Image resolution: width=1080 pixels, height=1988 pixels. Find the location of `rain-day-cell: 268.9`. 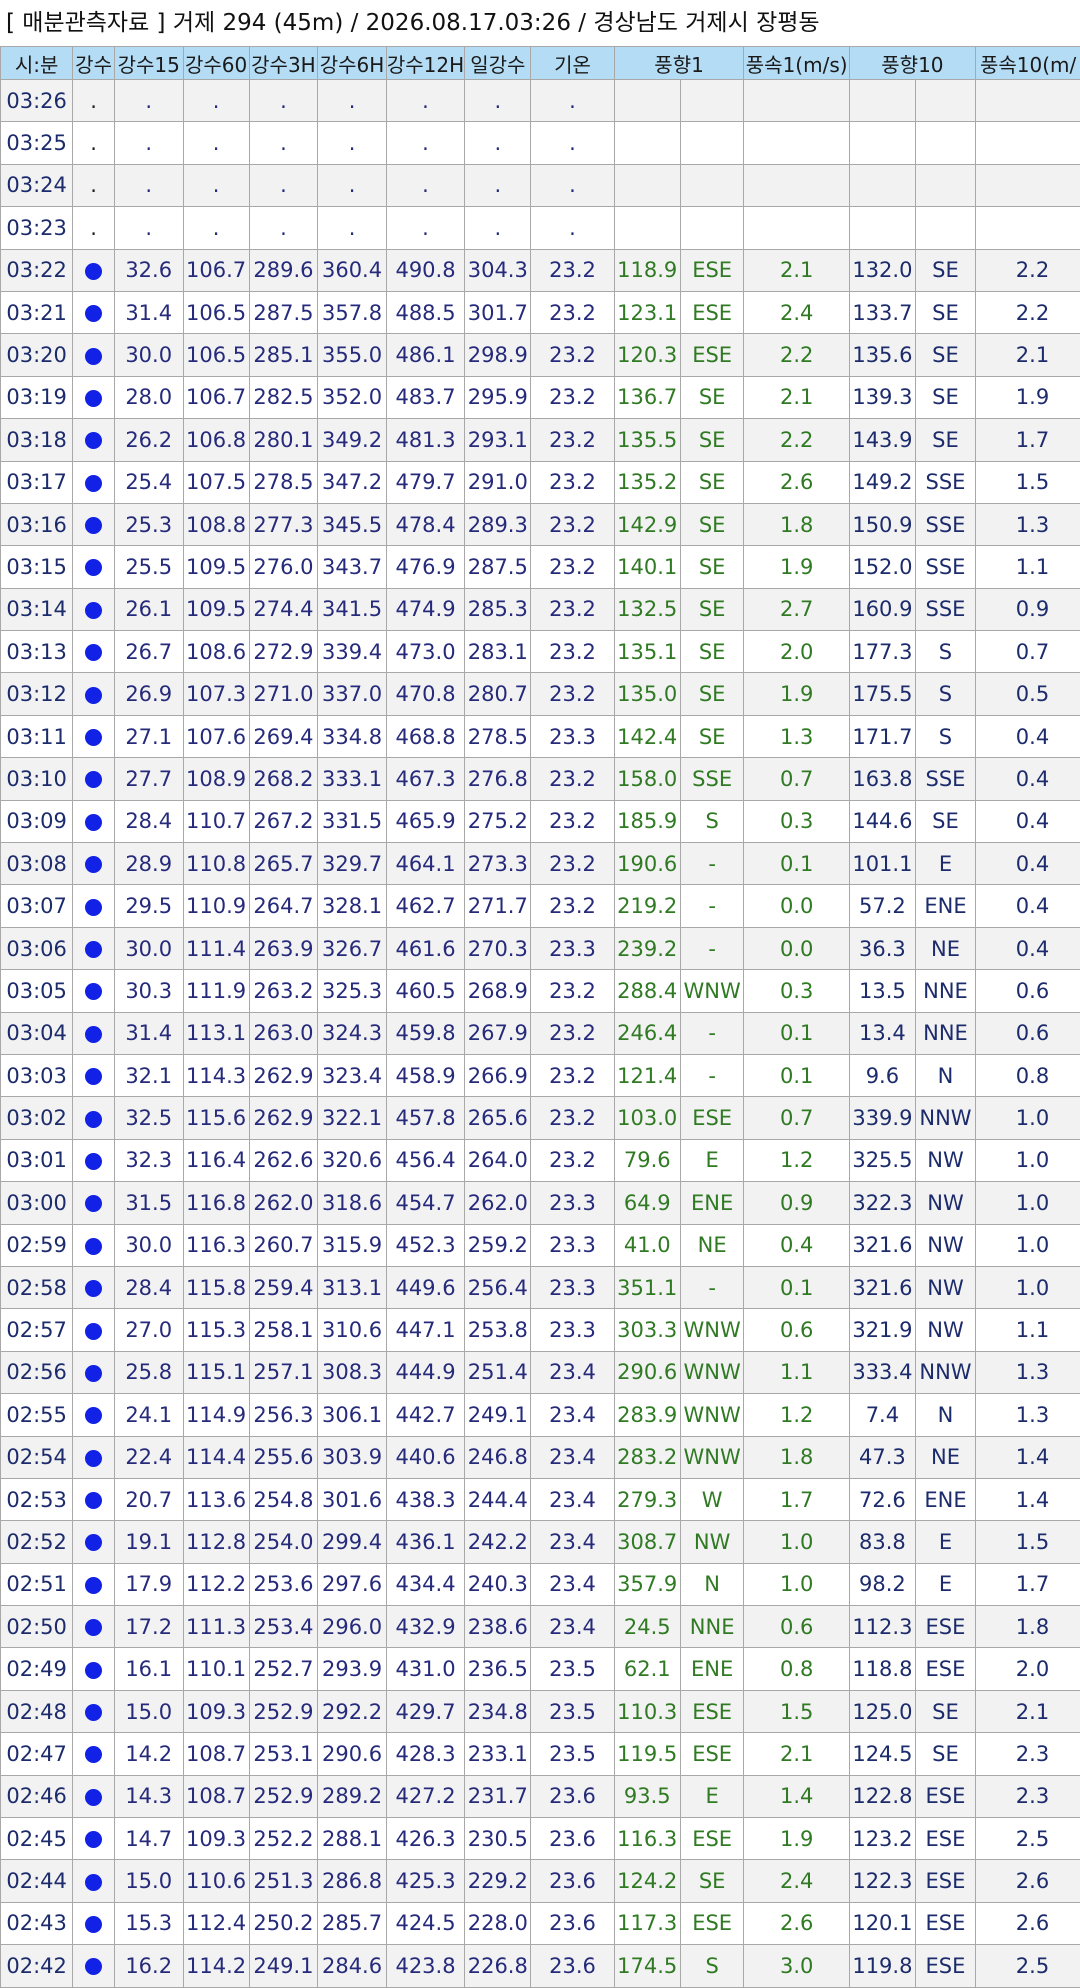

rain-day-cell: 268.9 is located at coordinates (498, 991).